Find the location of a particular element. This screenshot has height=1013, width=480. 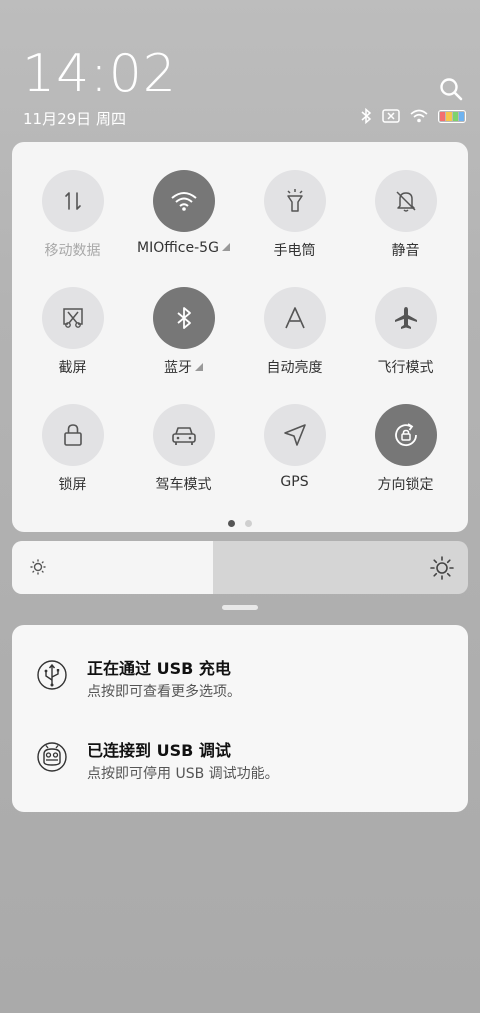

rotation-lock-icon is located at coordinates (405, 435).